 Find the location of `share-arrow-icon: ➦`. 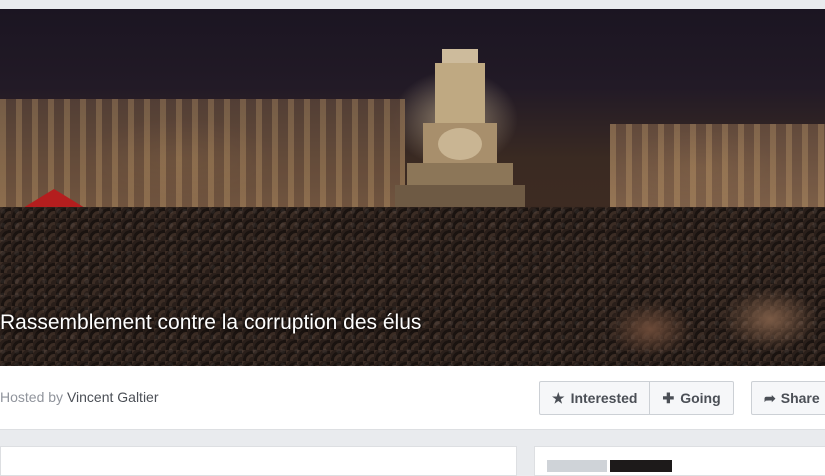

share-arrow-icon: ➦ is located at coordinates (770, 397).